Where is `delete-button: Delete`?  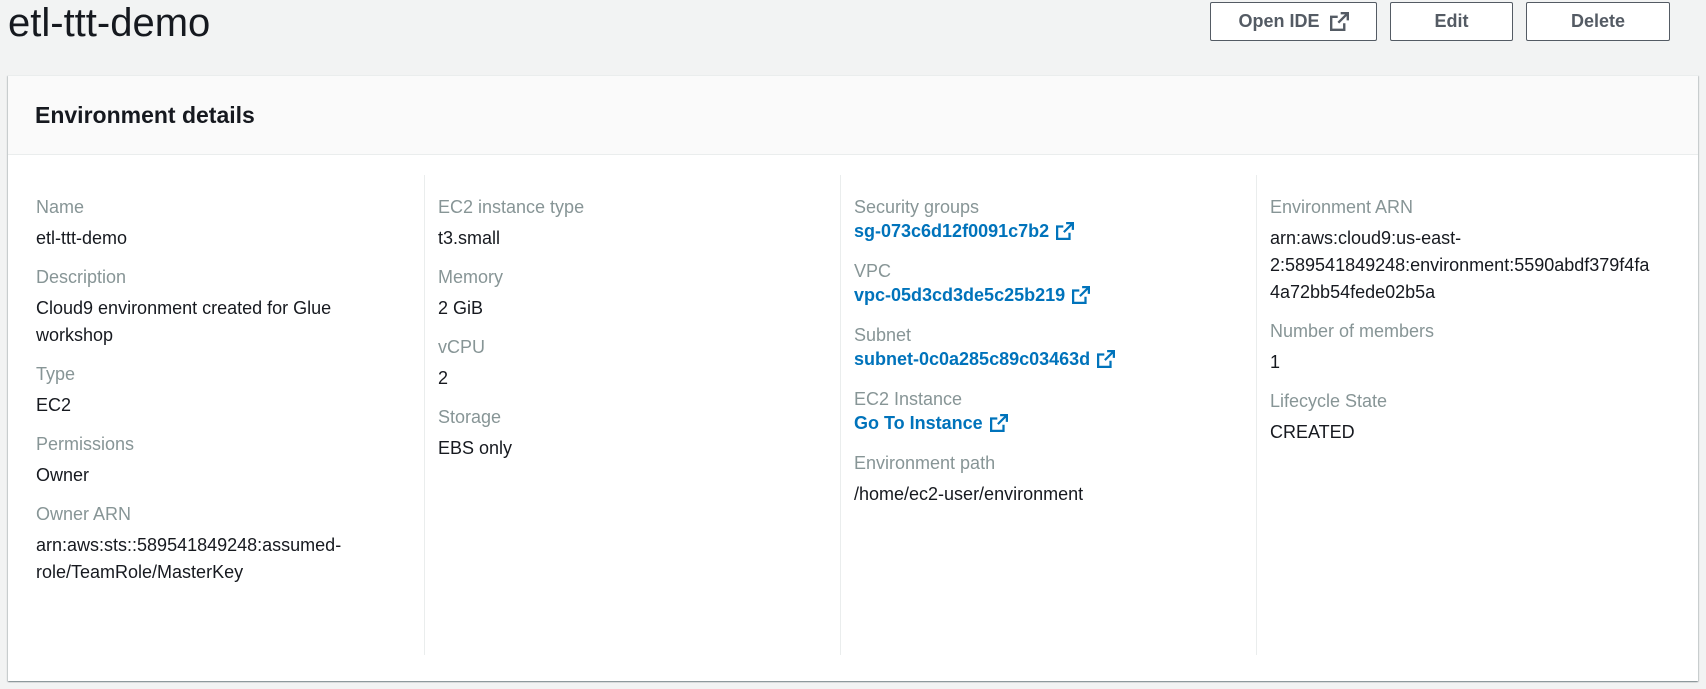
delete-button: Delete is located at coordinates (1598, 21).